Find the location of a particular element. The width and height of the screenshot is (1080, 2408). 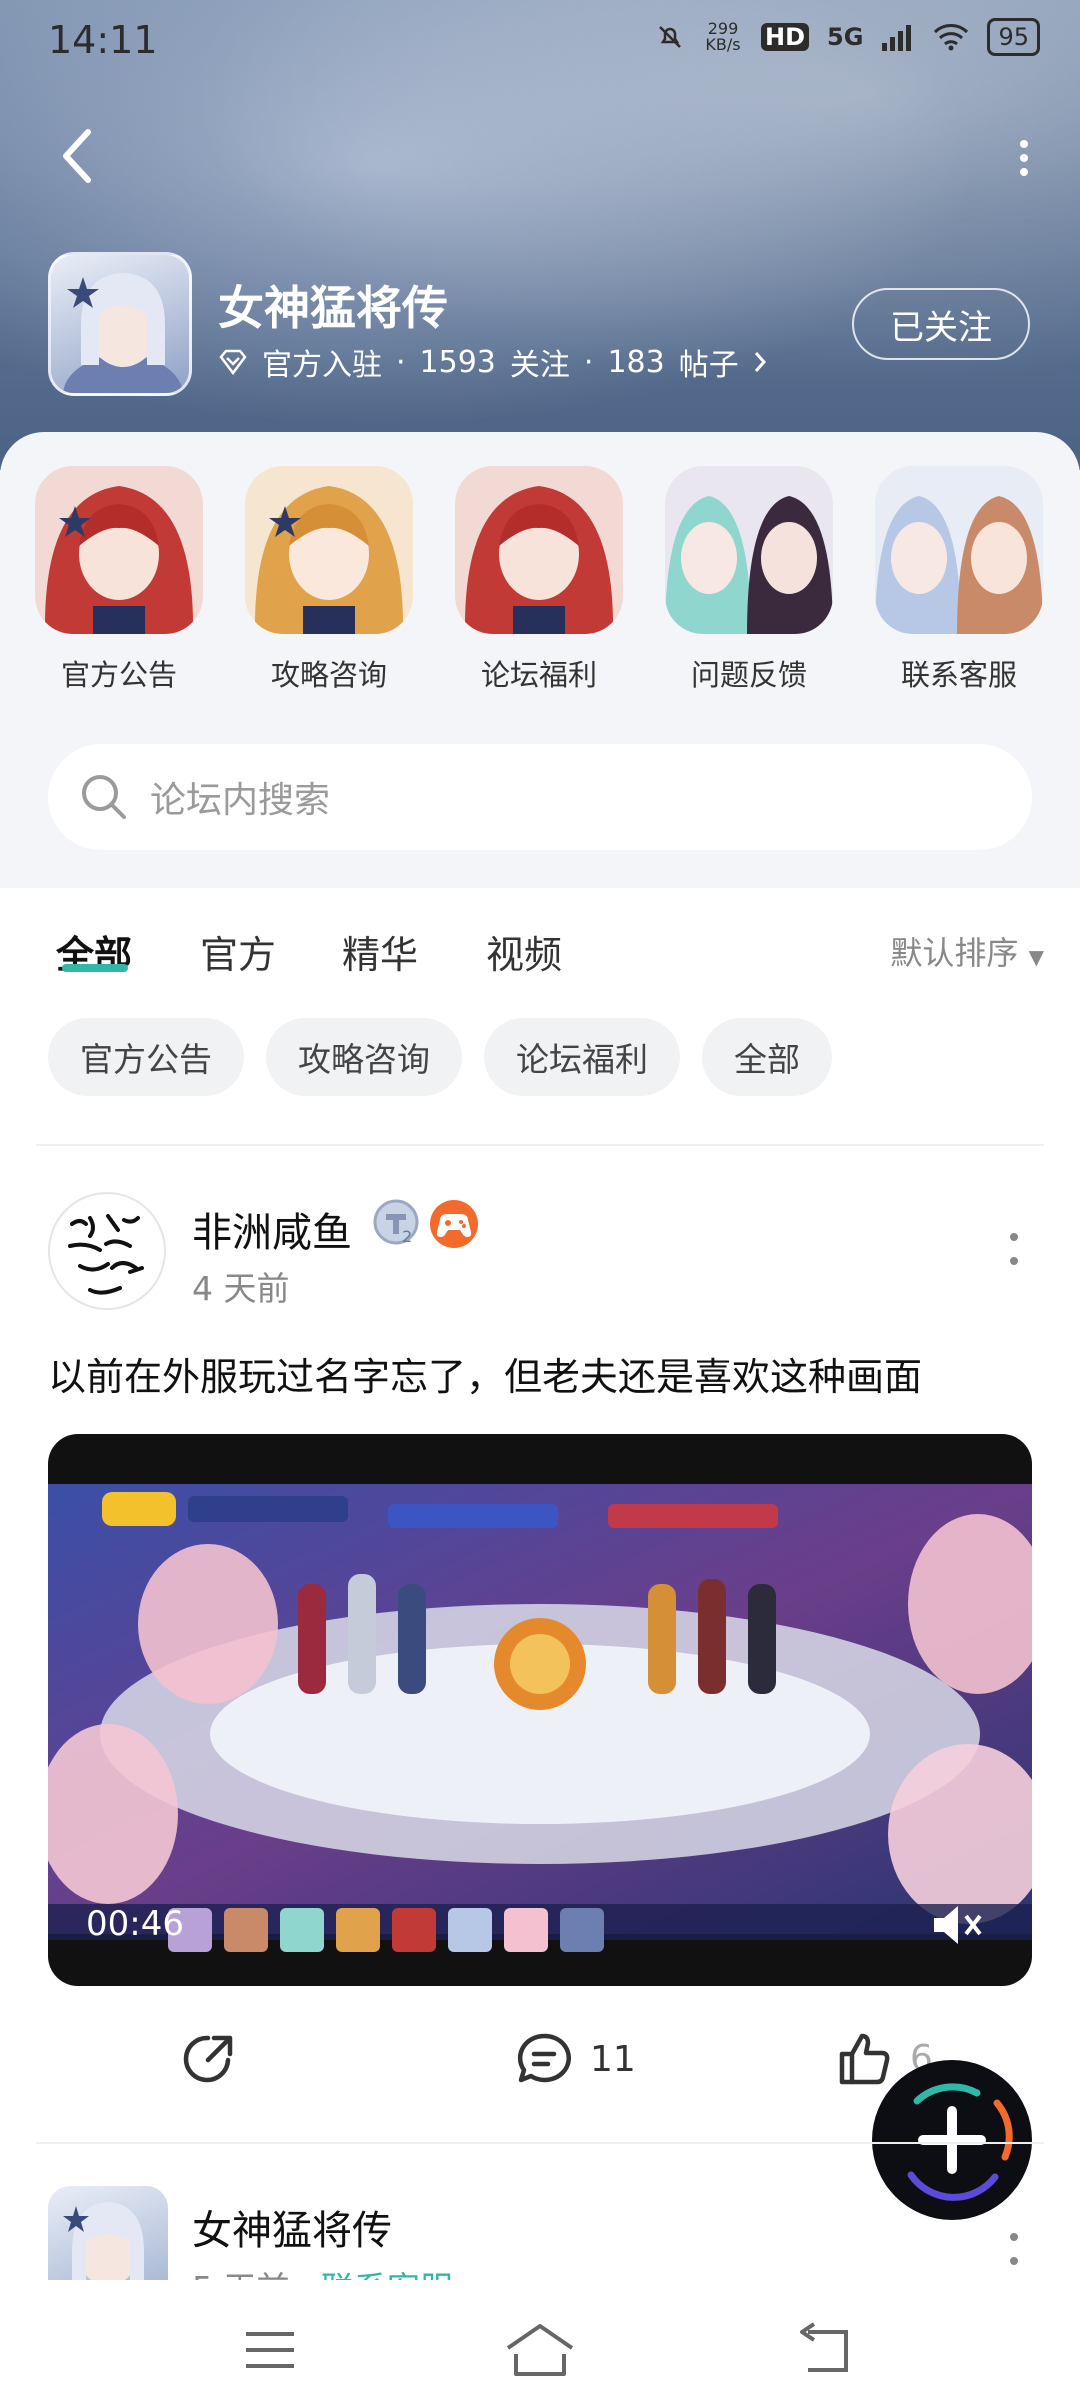

posts-label: 帖子 is located at coordinates (709, 362).